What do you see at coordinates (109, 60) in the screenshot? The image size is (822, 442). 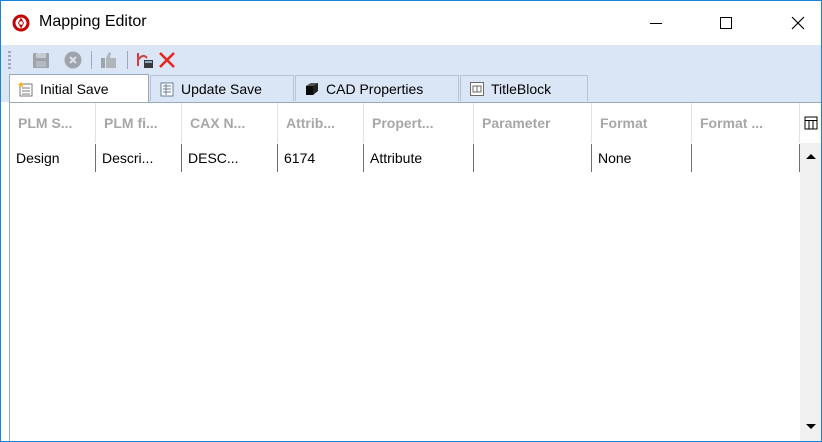 I see `thumbs-up-icon` at bounding box center [109, 60].